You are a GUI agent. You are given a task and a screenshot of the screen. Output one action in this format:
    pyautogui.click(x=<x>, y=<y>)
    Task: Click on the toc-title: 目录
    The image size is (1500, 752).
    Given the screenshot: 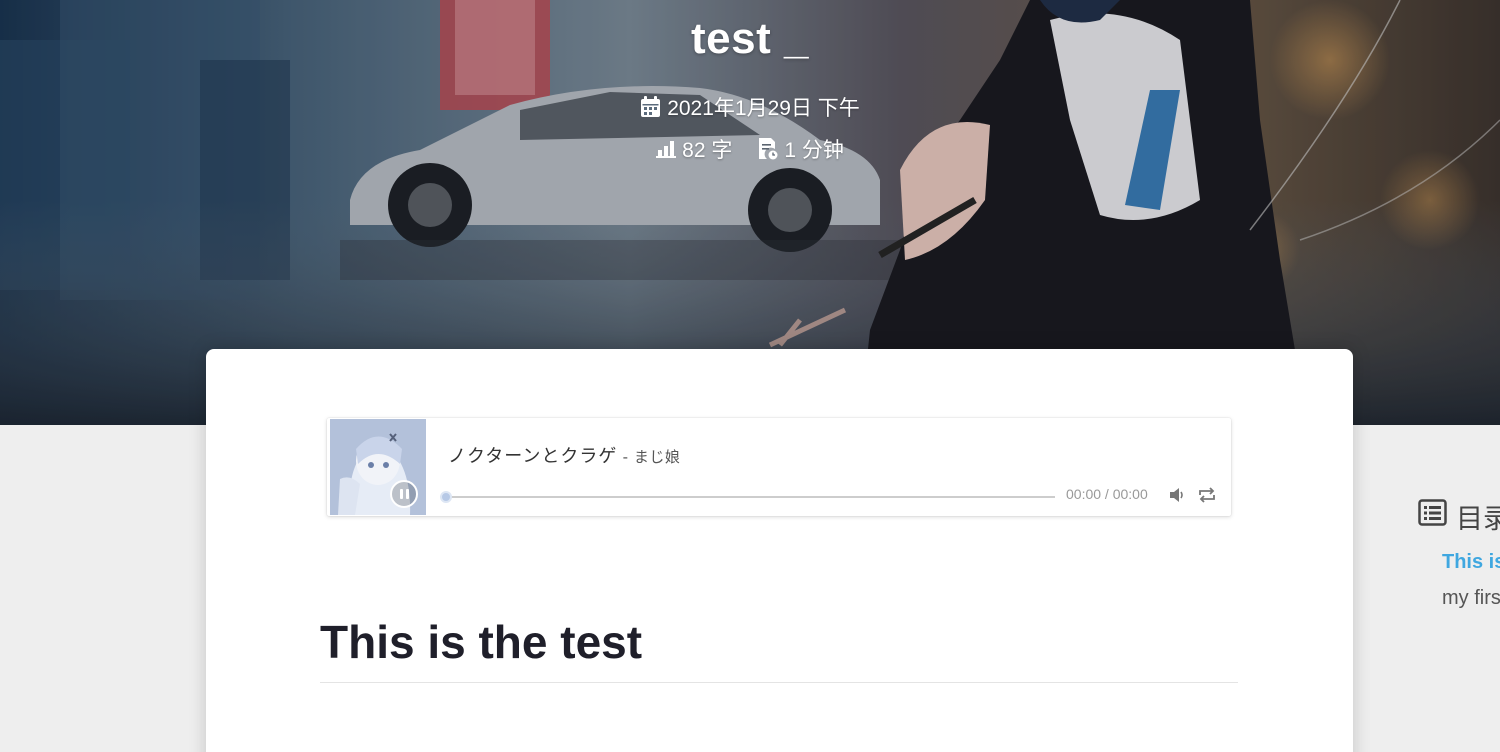 What is the action you would take?
    pyautogui.click(x=1478, y=519)
    